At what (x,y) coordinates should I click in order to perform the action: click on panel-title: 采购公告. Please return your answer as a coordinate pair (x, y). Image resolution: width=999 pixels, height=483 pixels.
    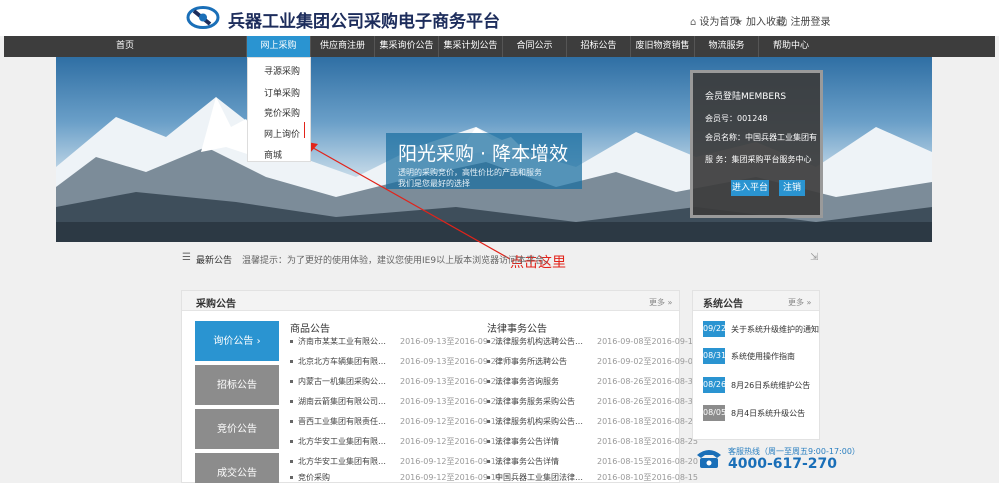
    Looking at the image, I should click on (216, 304).